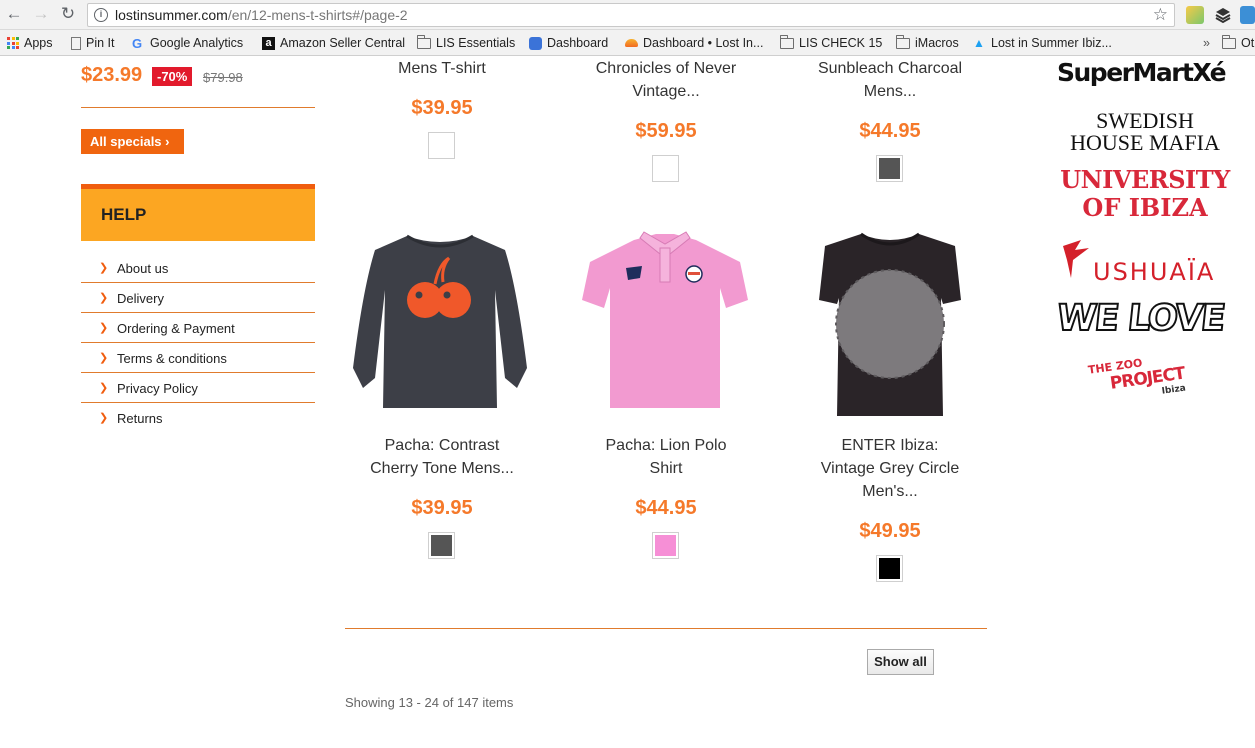  I want to click on help-item-ordering-payment: ❯ Ordering & Payment, so click(198, 328).